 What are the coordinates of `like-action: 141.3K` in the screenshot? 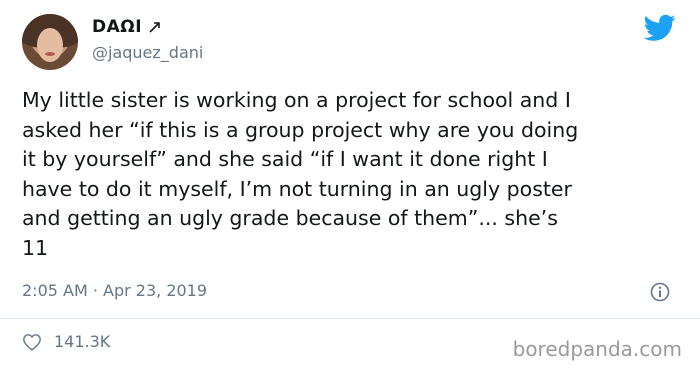 It's located at (66, 341).